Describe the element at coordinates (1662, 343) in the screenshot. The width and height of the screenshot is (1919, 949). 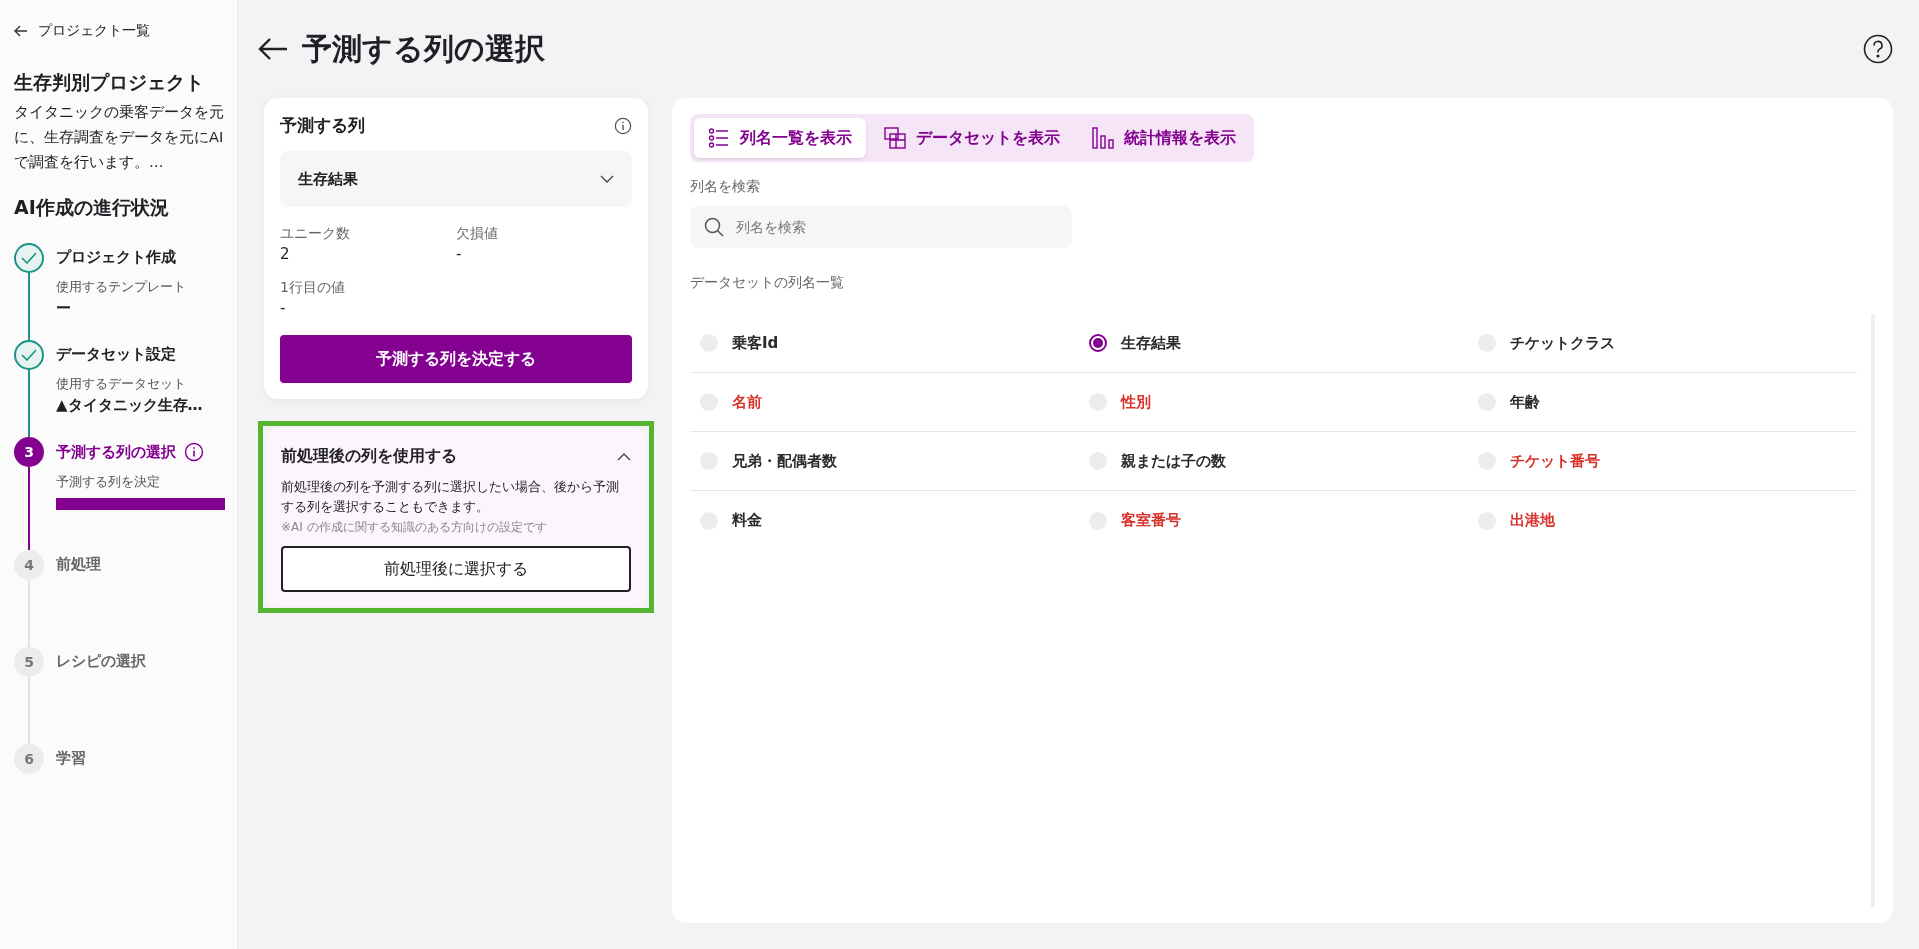
I see `column-option: チケットクラス` at that location.